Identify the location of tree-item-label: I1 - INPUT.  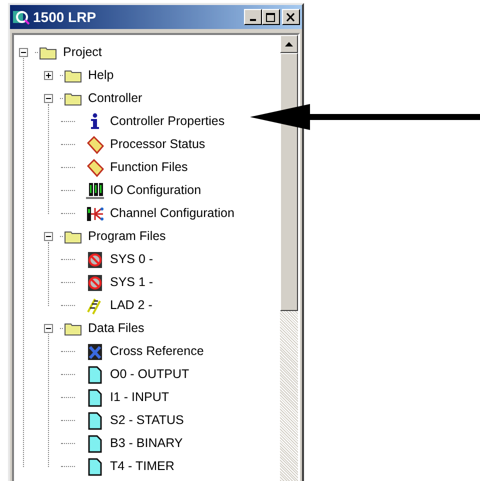
(140, 397).